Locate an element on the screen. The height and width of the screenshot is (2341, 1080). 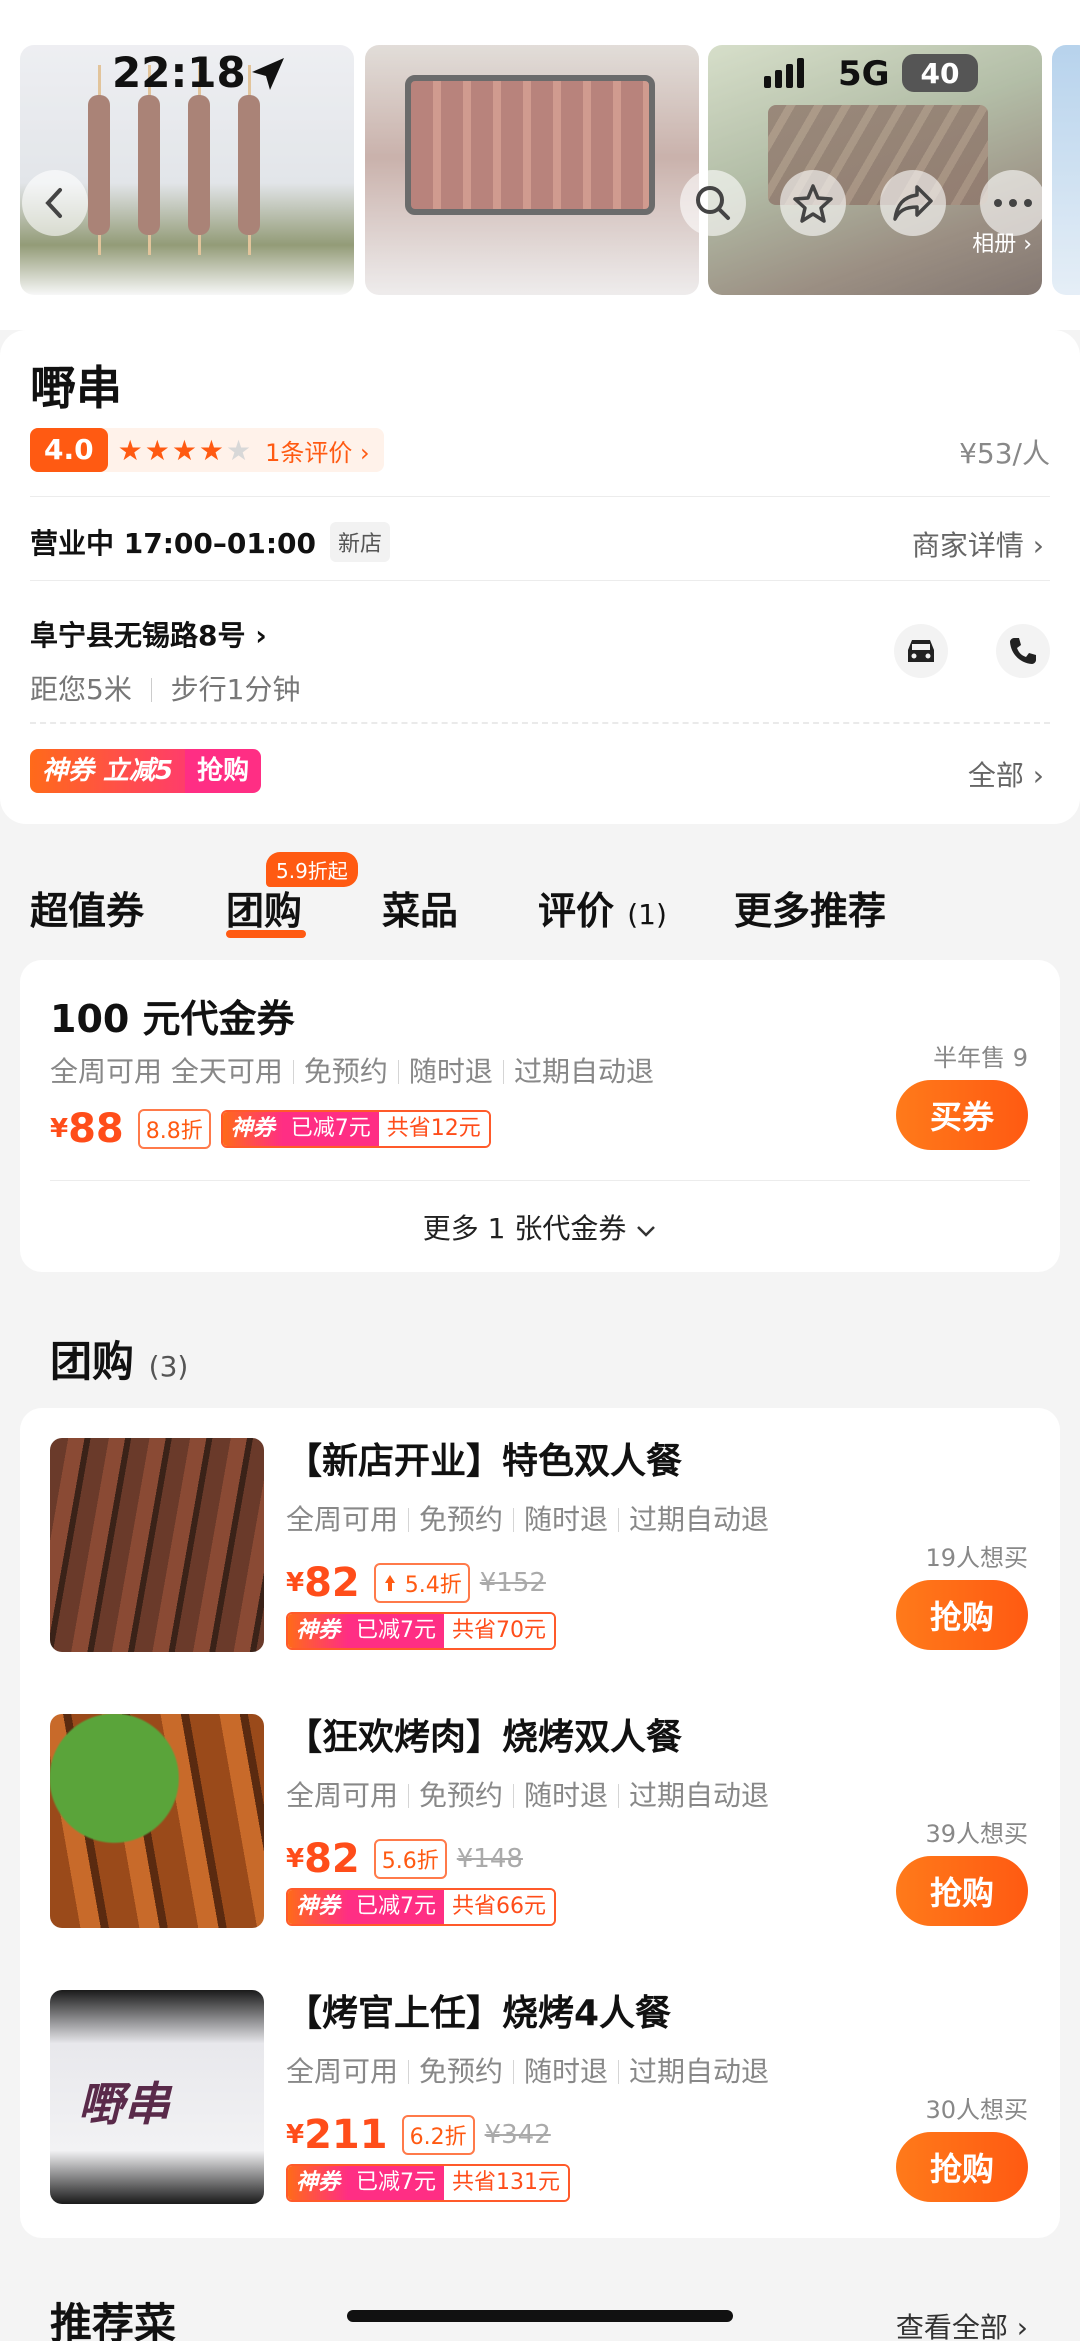
deal-title: 【烤官上任】烧烤4人餐 is located at coordinates (478, 2010).